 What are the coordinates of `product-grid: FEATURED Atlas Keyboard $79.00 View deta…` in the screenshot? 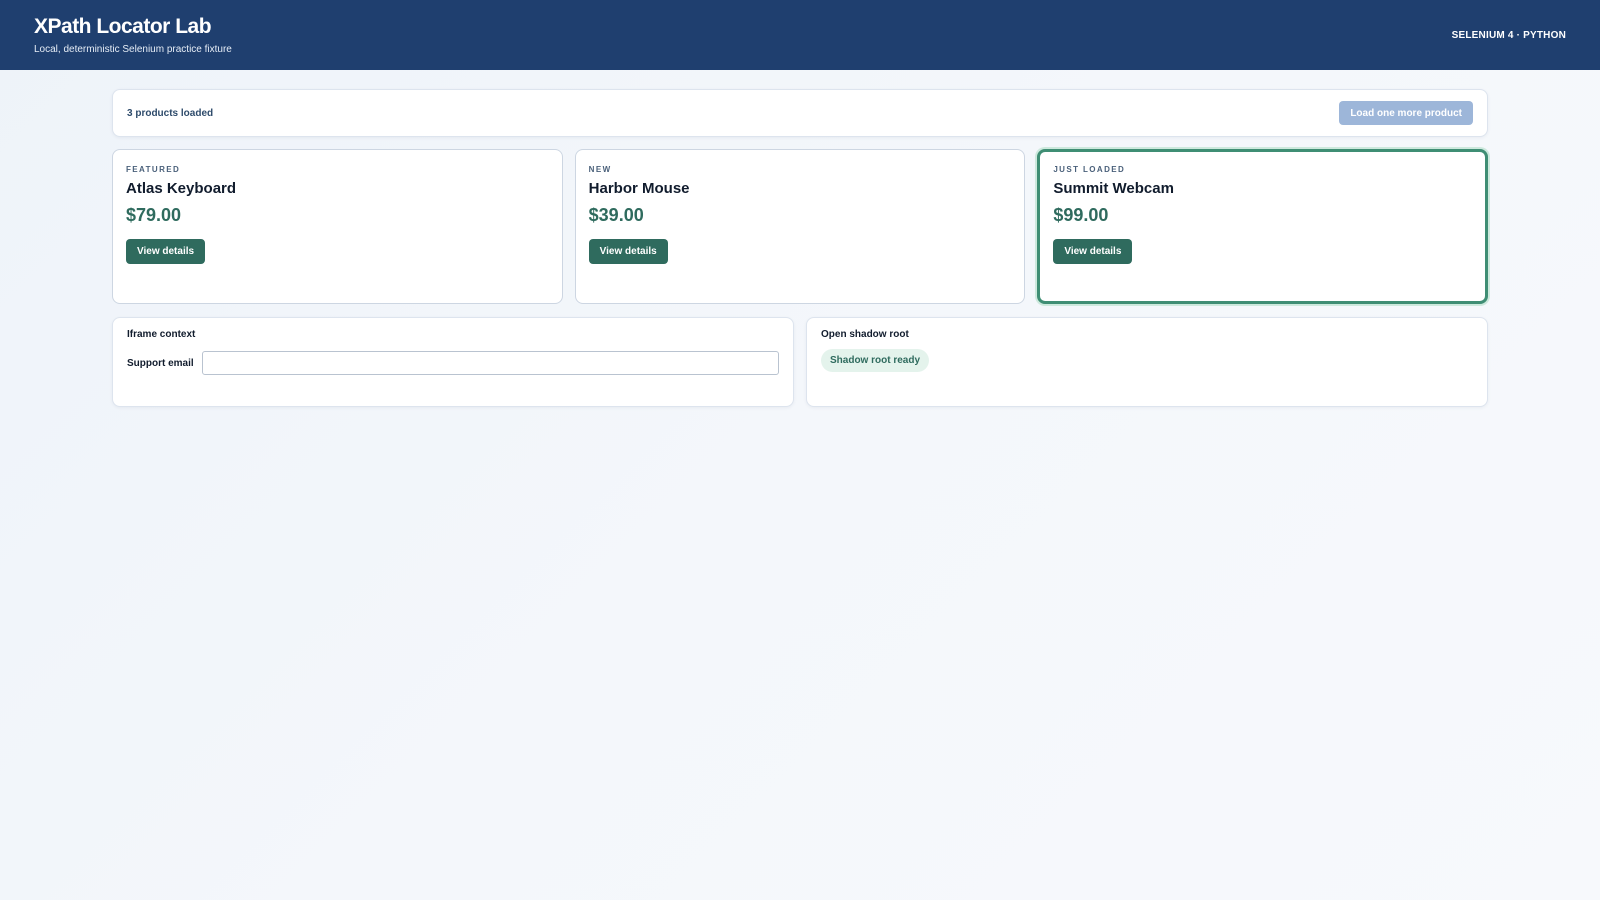 It's located at (800, 226).